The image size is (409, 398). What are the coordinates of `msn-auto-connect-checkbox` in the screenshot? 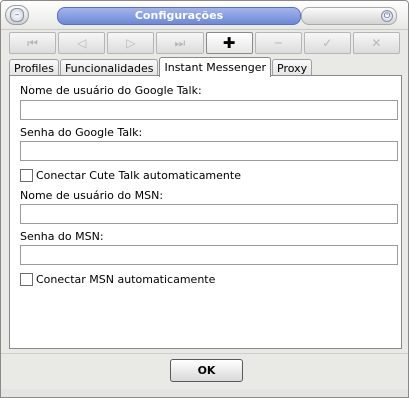 It's located at (26, 279).